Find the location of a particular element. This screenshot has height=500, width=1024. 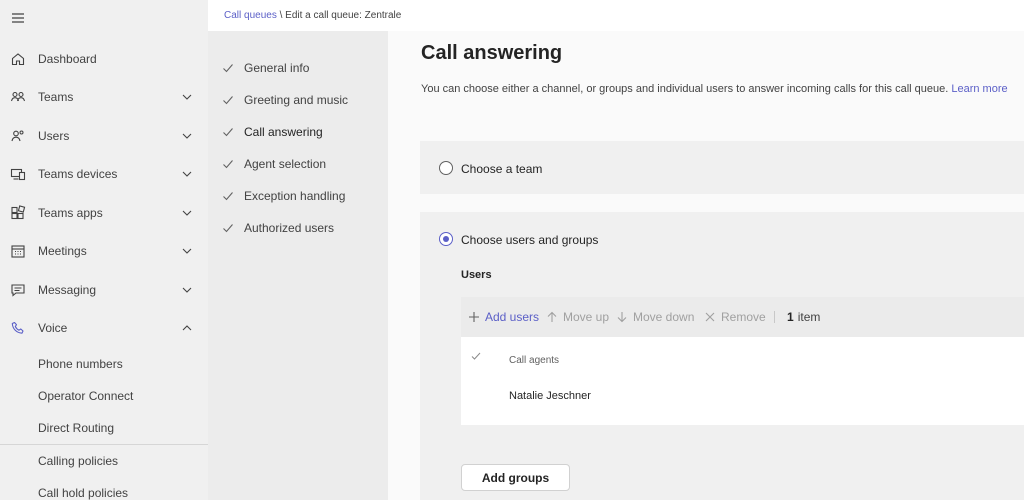

nav-item-teams-apps: Teams apps is located at coordinates (104, 213).